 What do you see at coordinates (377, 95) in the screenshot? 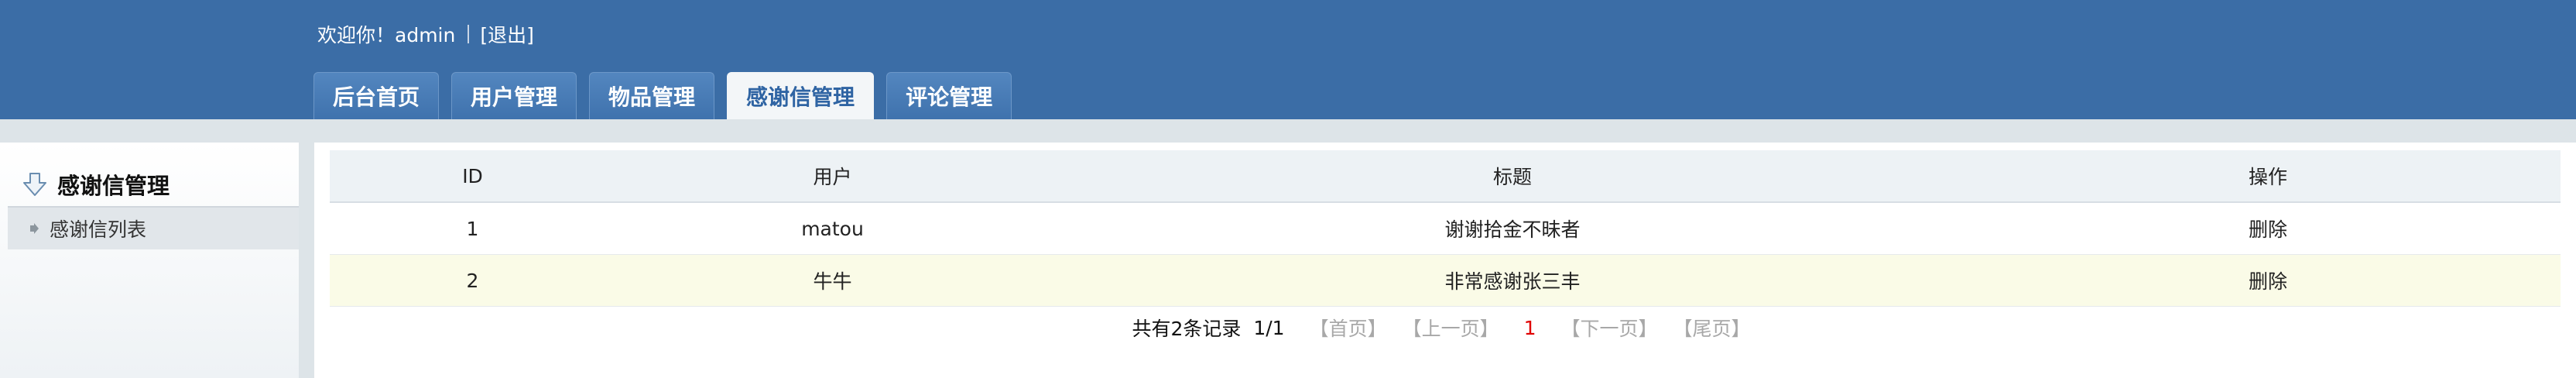
I see `tab-home: 后台首页` at bounding box center [377, 95].